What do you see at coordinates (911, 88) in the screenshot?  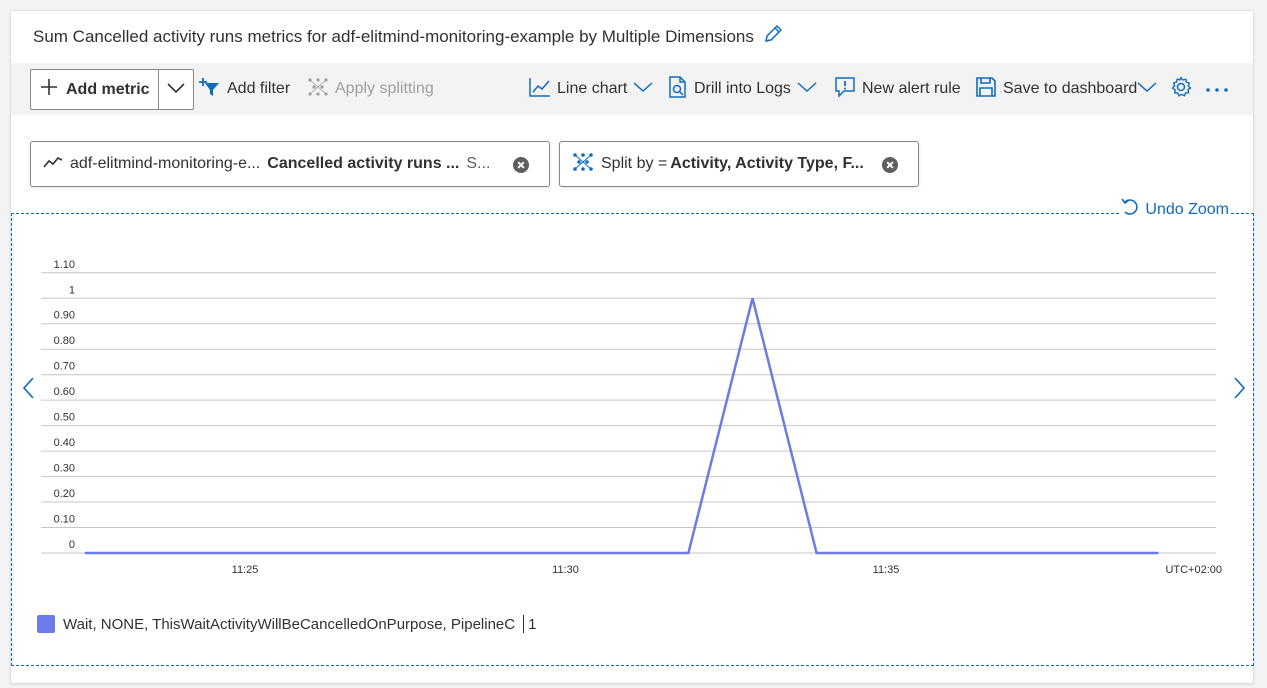 I see `new-alert-rule-label: New alert rule` at bounding box center [911, 88].